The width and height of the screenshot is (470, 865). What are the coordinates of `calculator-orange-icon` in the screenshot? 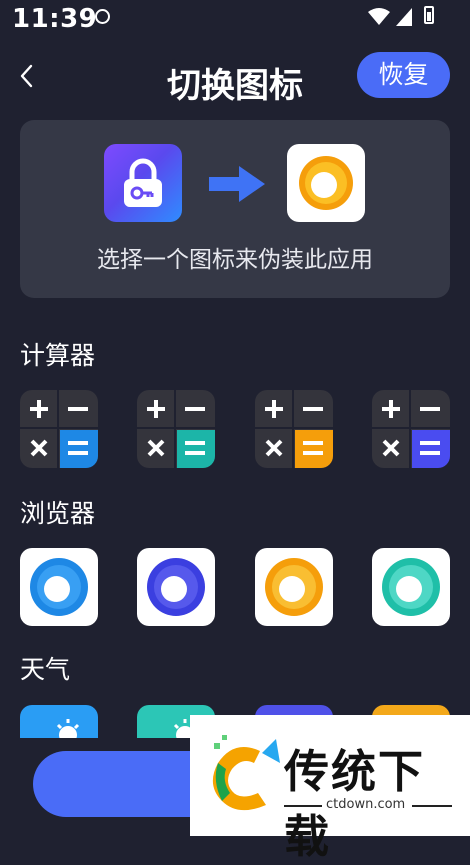 It's located at (294, 429).